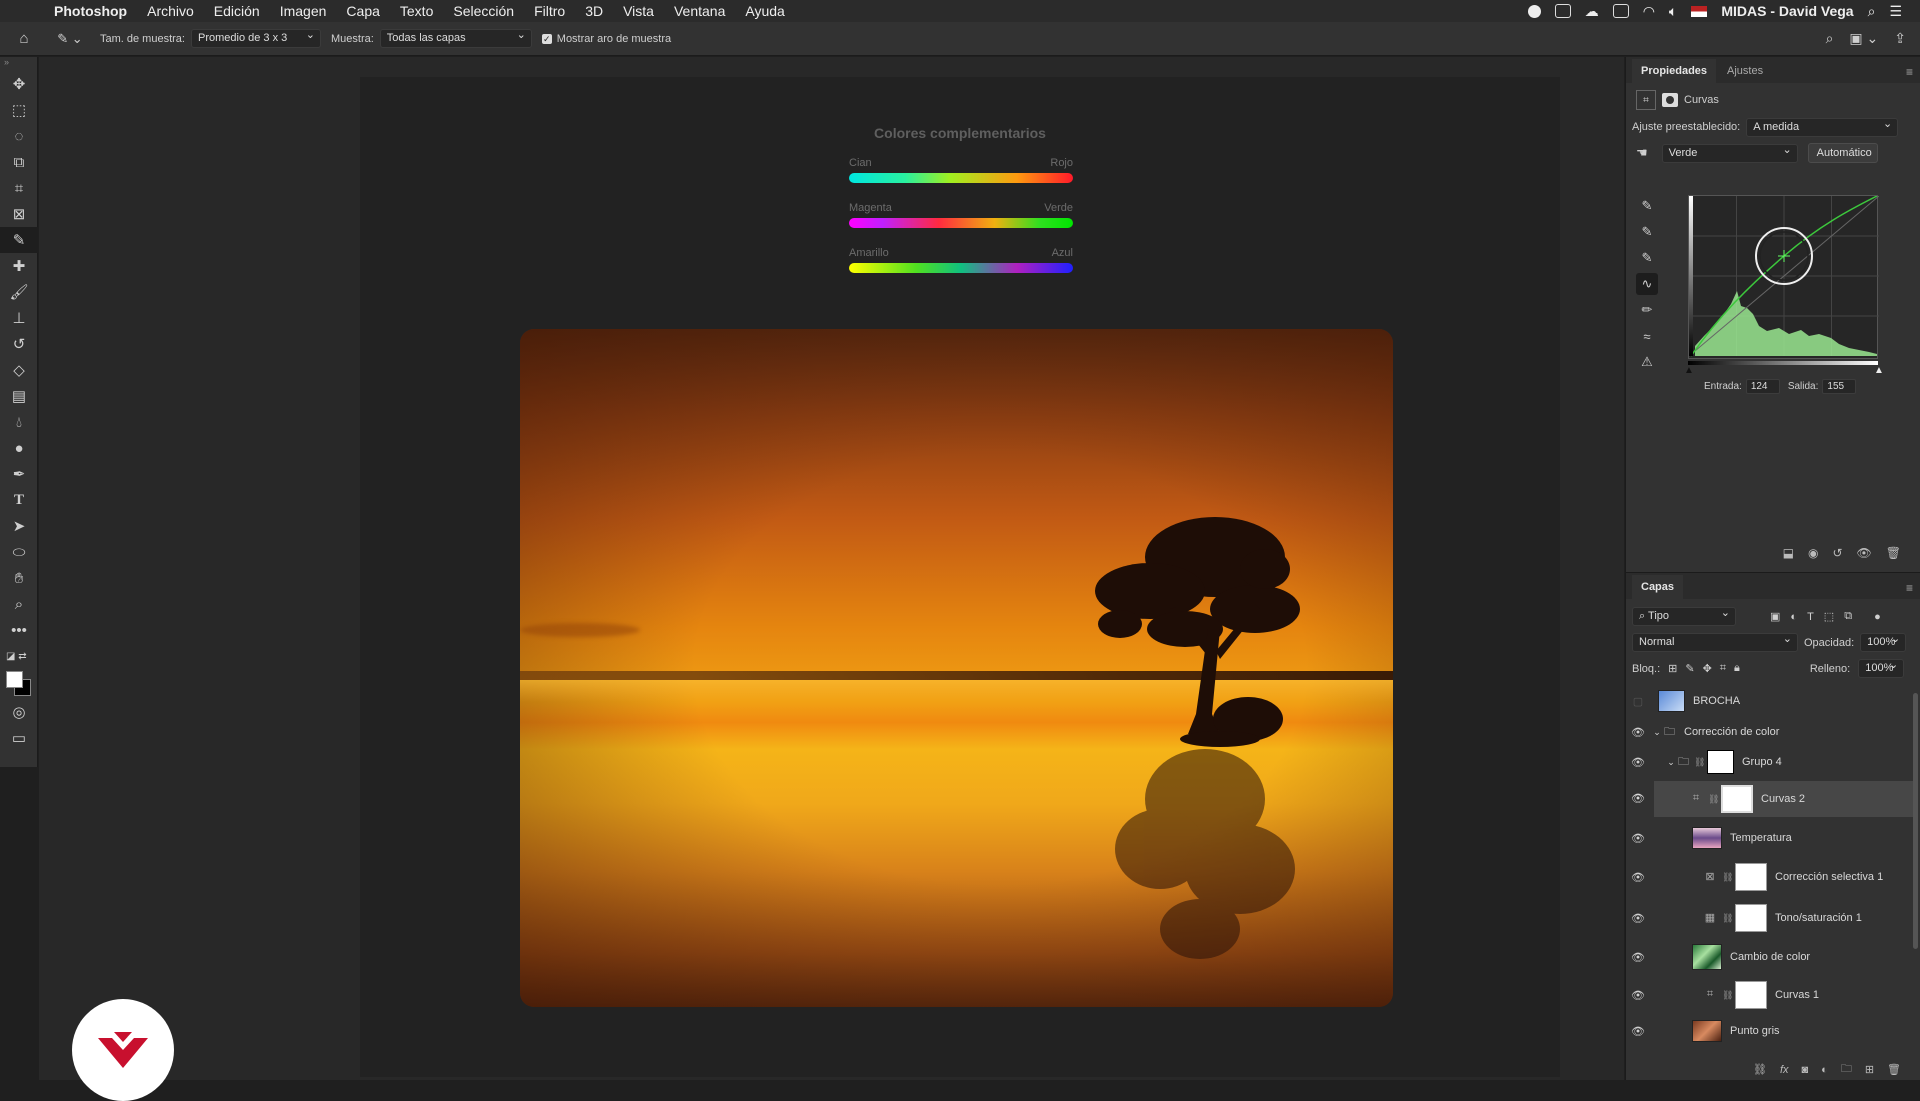  Describe the element at coordinates (19, 474) in the screenshot. I see `pen-tool-icon: ✒` at that location.